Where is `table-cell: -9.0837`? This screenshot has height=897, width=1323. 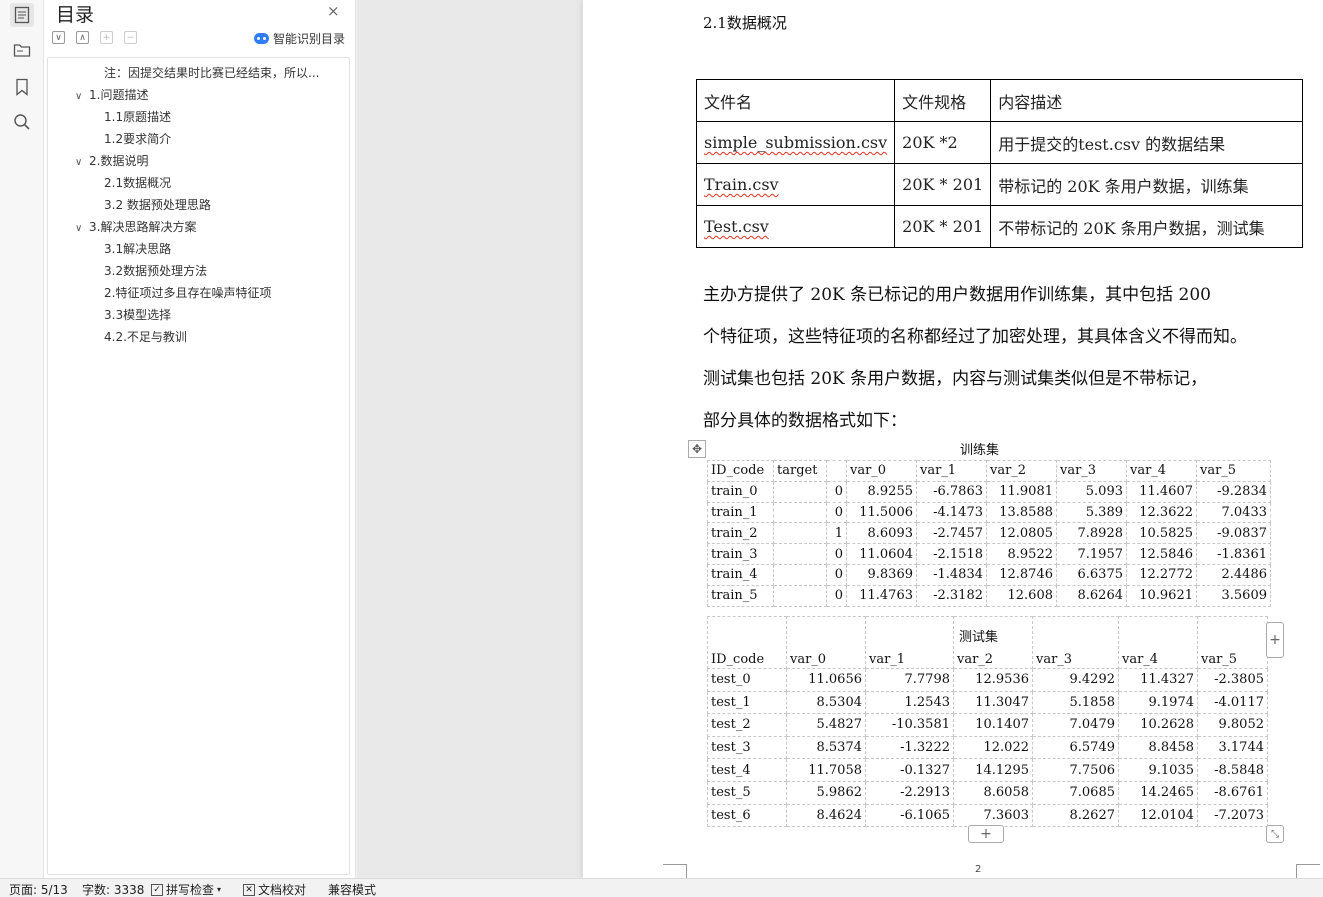 table-cell: -9.0837 is located at coordinates (1233, 533).